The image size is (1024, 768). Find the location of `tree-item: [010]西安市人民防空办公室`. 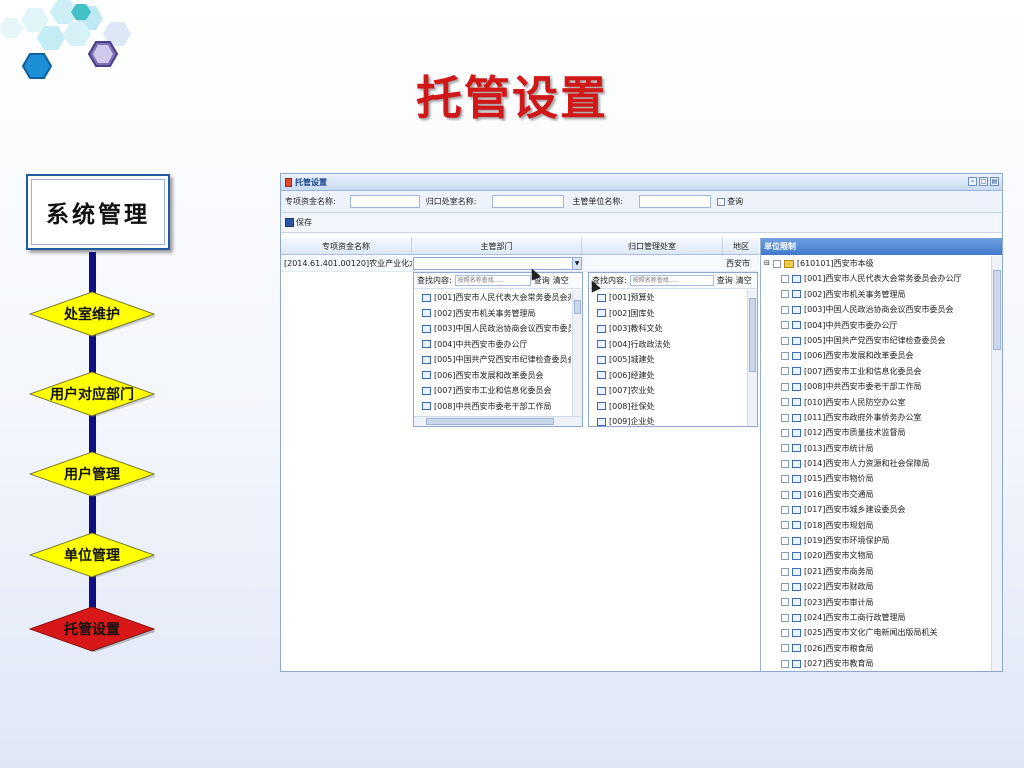

tree-item: [010]西安市人民防空办公室 is located at coordinates (875, 402).